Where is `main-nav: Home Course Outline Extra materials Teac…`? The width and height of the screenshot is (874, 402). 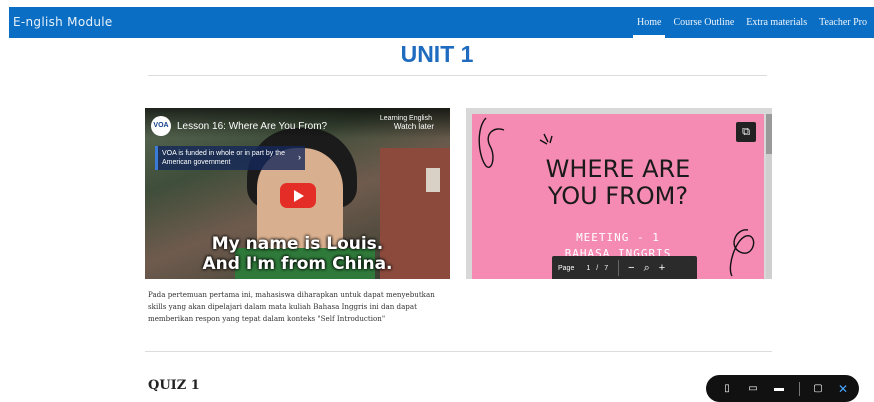
main-nav: Home Course Outline Extra materials Teac… is located at coordinates (752, 22).